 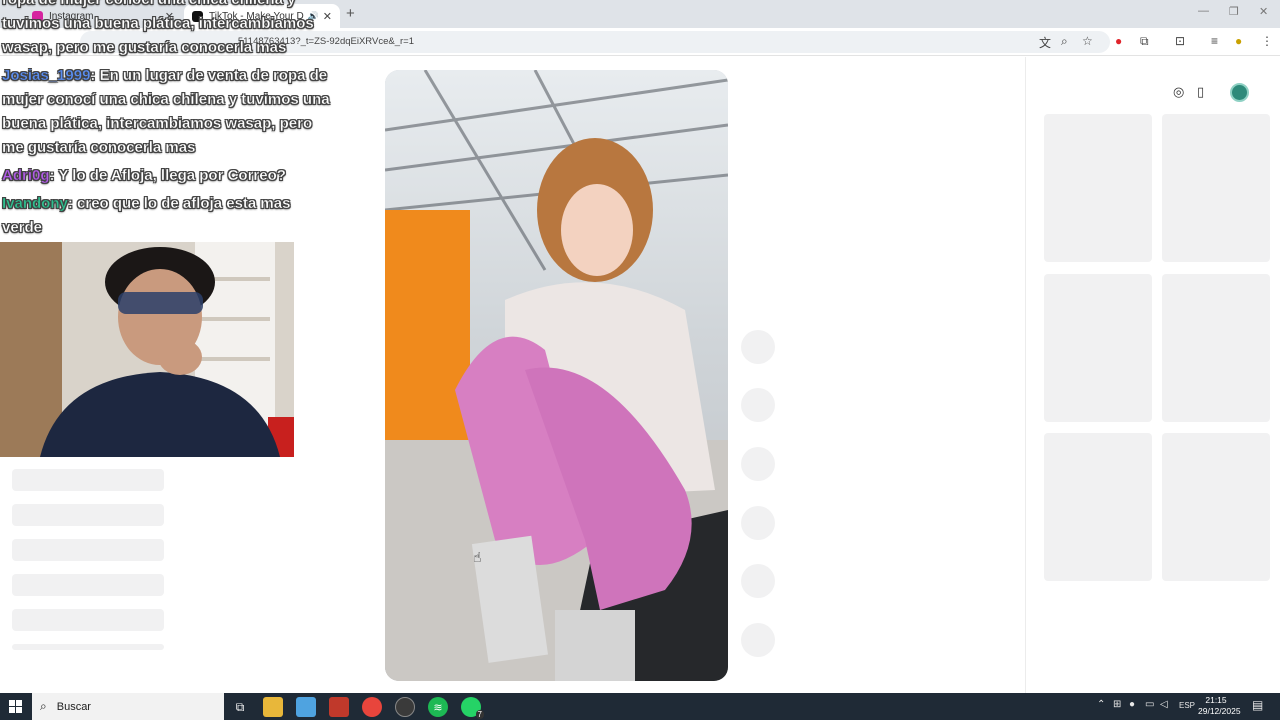 What do you see at coordinates (46, 75) in the screenshot?
I see `chat-username: Josias_1999` at bounding box center [46, 75].